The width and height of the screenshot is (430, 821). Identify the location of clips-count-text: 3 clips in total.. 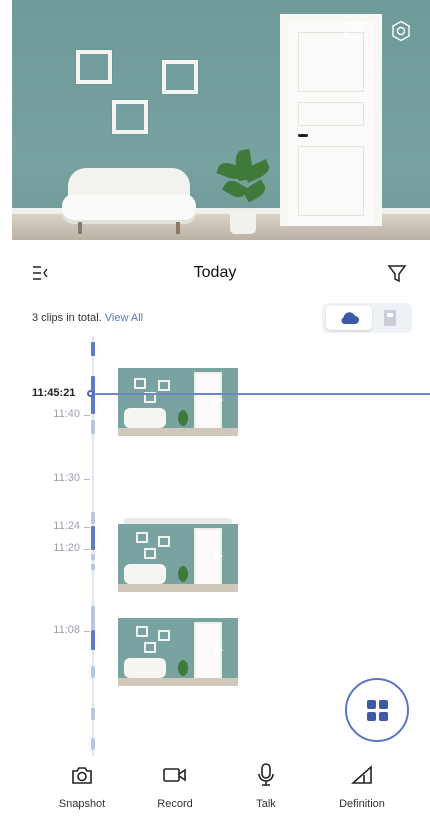
(67, 318).